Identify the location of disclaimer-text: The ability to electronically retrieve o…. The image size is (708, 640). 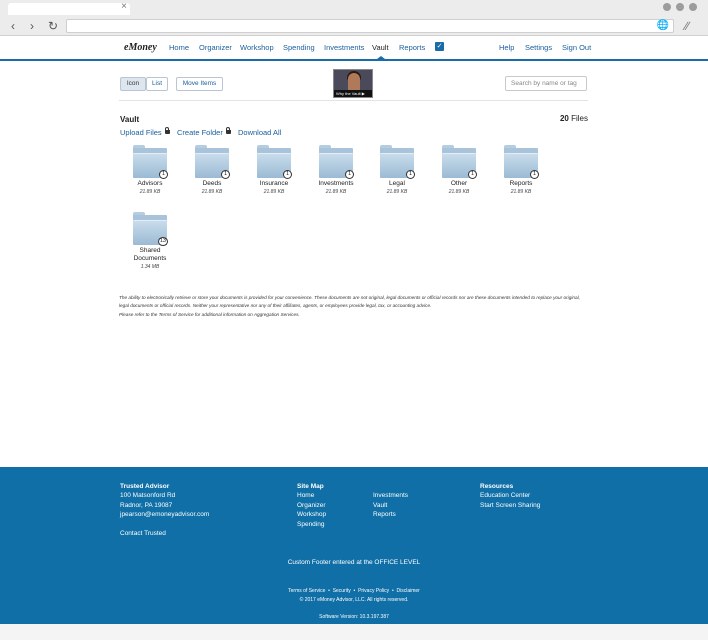
(349, 301).